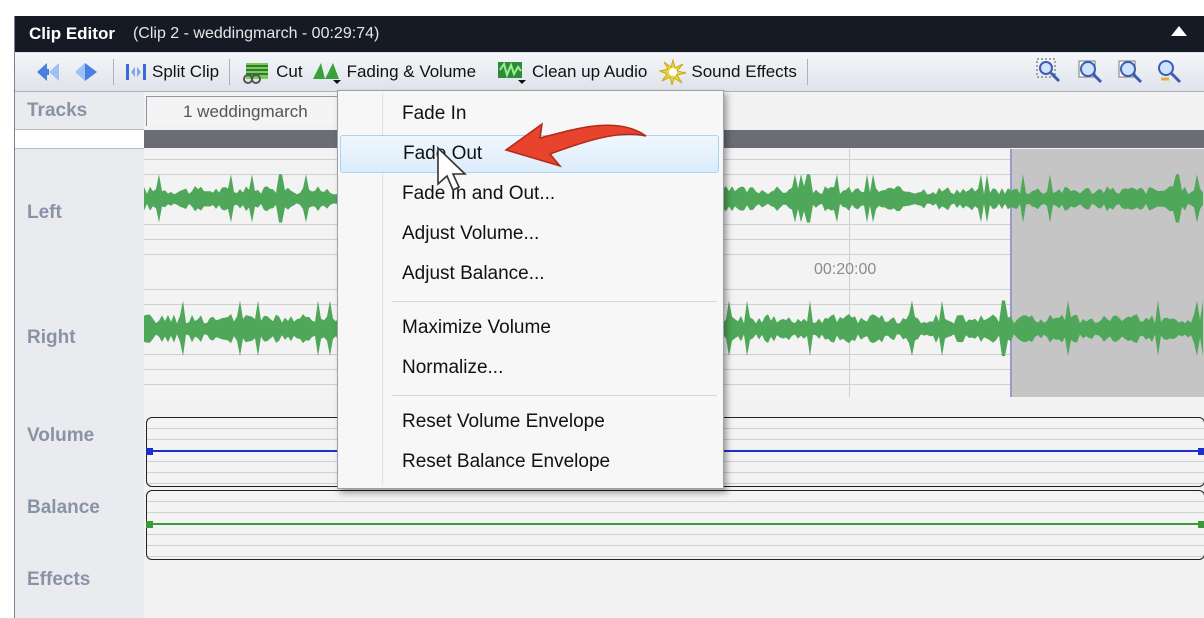  What do you see at coordinates (289, 71) in the screenshot?
I see `cut-label: Cut` at bounding box center [289, 71].